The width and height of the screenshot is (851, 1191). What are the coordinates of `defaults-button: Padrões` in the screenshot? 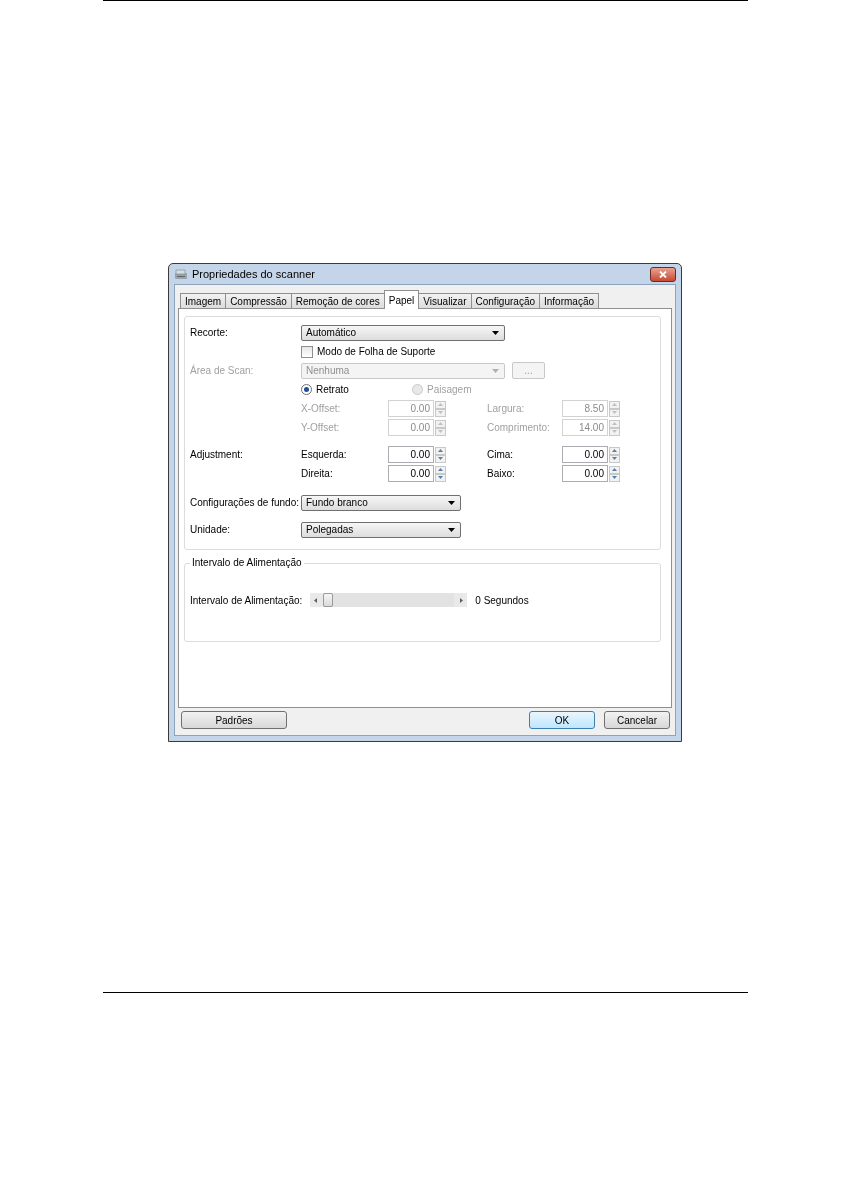 It's located at (234, 720).